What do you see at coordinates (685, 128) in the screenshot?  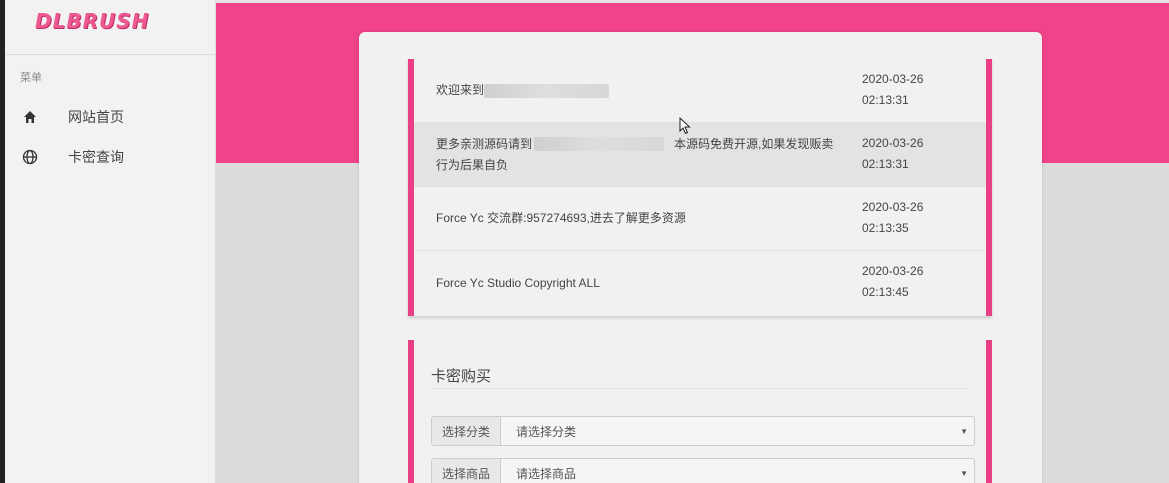 I see `mouse-cursor-icon` at bounding box center [685, 128].